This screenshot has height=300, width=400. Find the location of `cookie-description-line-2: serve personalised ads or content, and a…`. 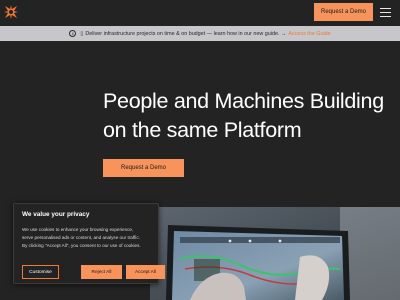

cookie-description-line-2: serve personalised ads or content, and a… is located at coordinates (81, 237).